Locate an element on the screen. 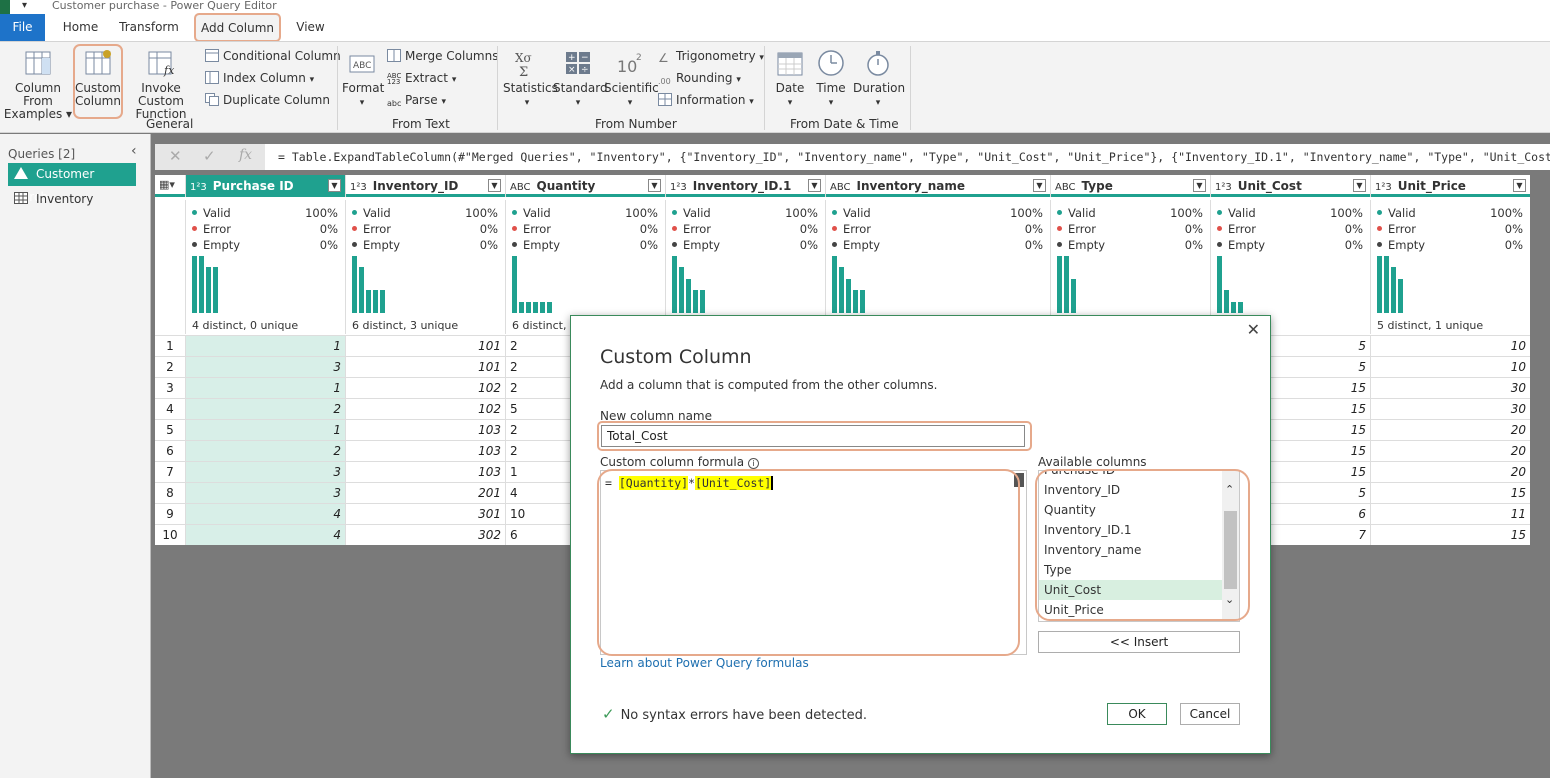 This screenshot has width=1550, height=778. index-column-button: Index Column ▾ is located at coordinates (259, 78).